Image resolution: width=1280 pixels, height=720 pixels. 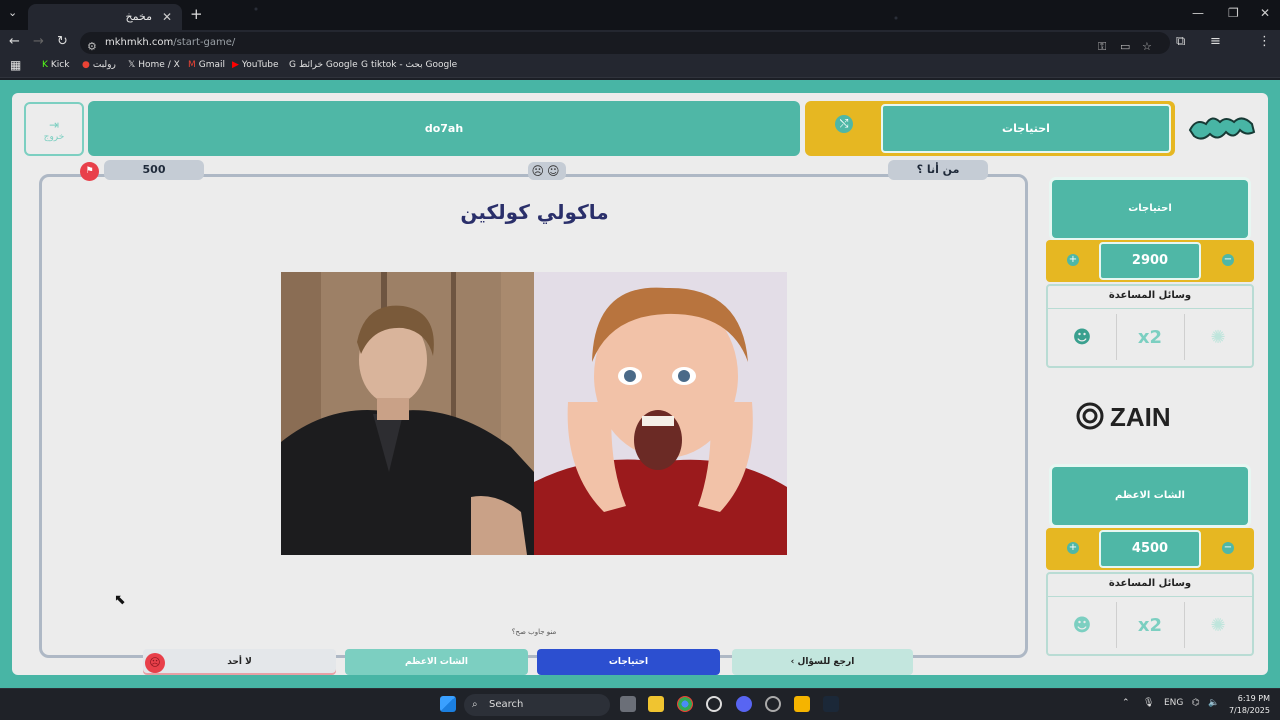 I want to click on close-tab-icon: ✕, so click(x=167, y=17).